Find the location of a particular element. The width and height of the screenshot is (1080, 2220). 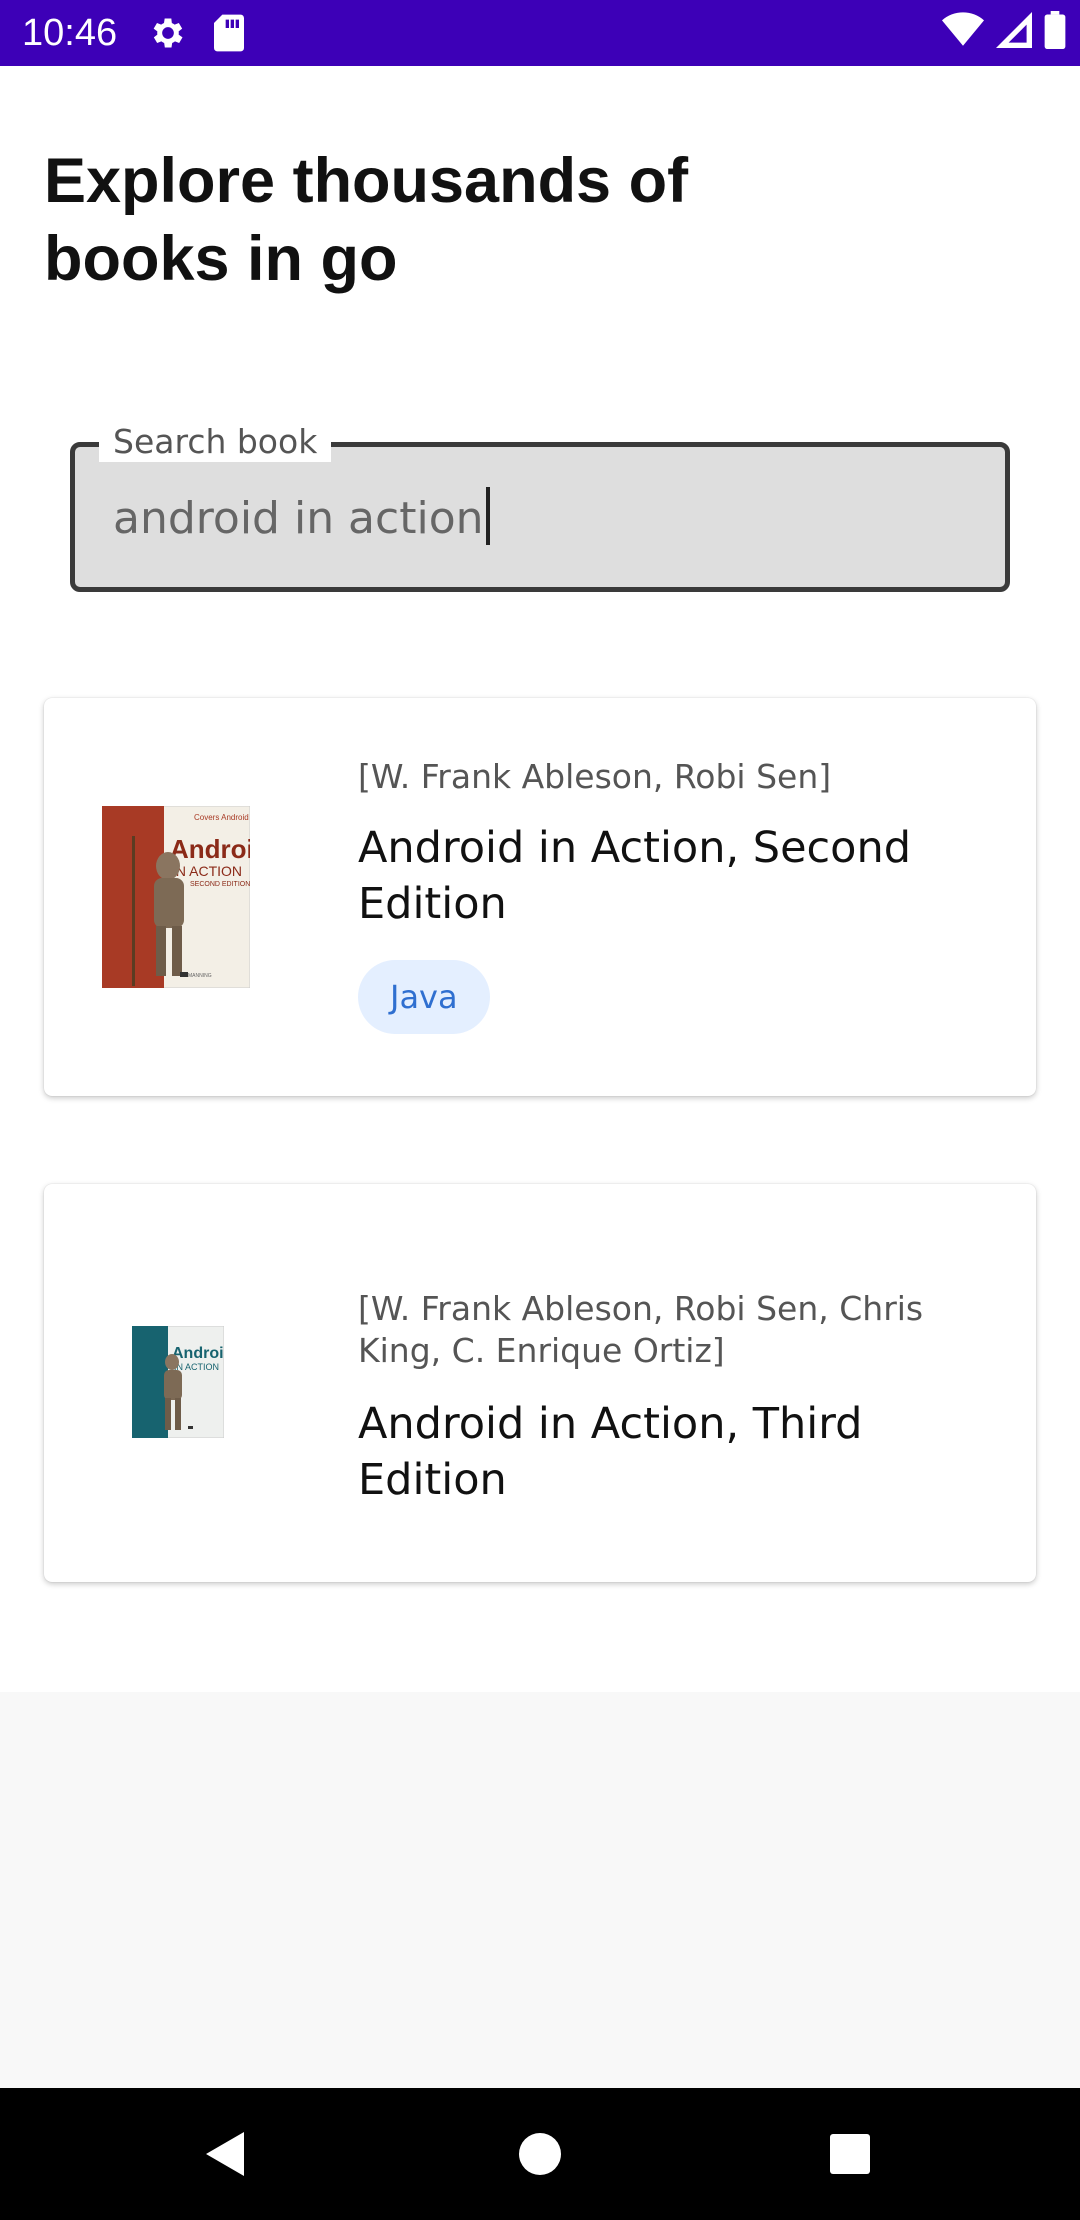

search-value: android in action is located at coordinates (301, 518).